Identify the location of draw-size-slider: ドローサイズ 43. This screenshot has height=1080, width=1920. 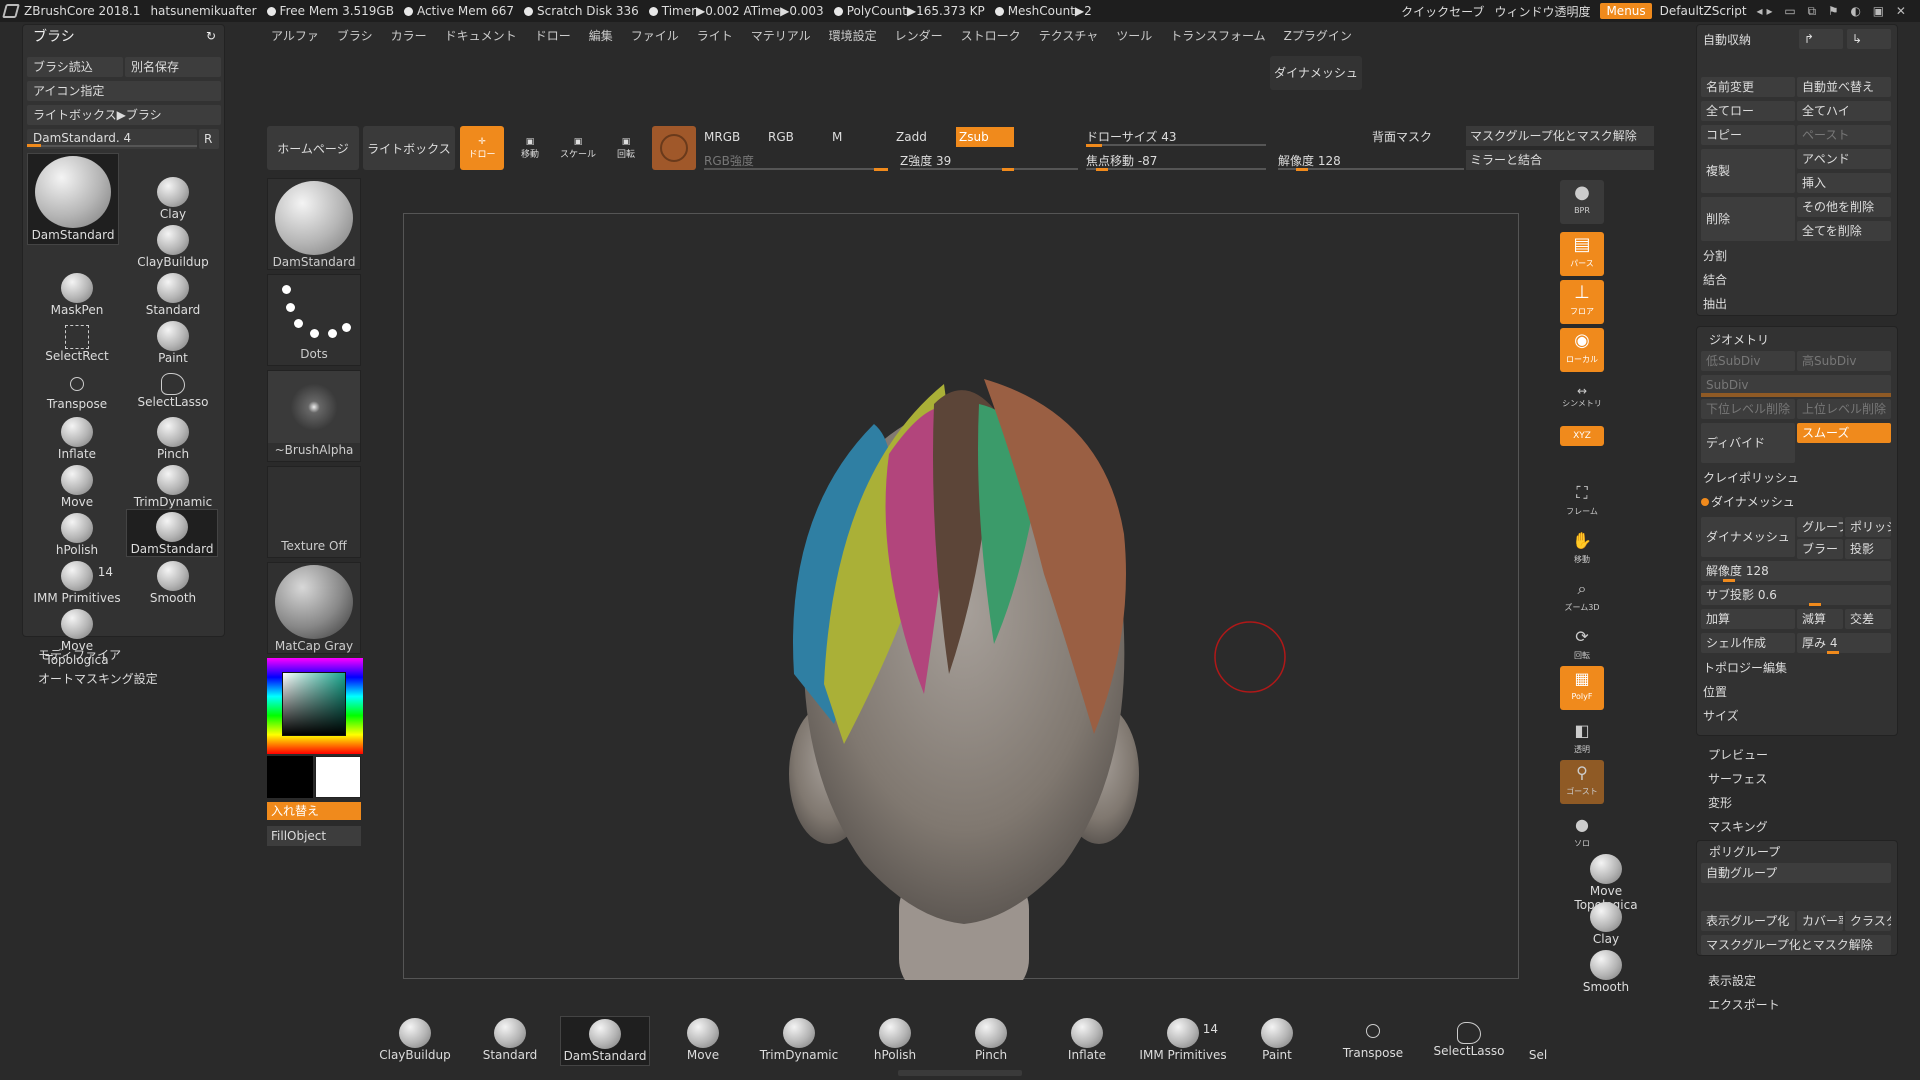
(1131, 136).